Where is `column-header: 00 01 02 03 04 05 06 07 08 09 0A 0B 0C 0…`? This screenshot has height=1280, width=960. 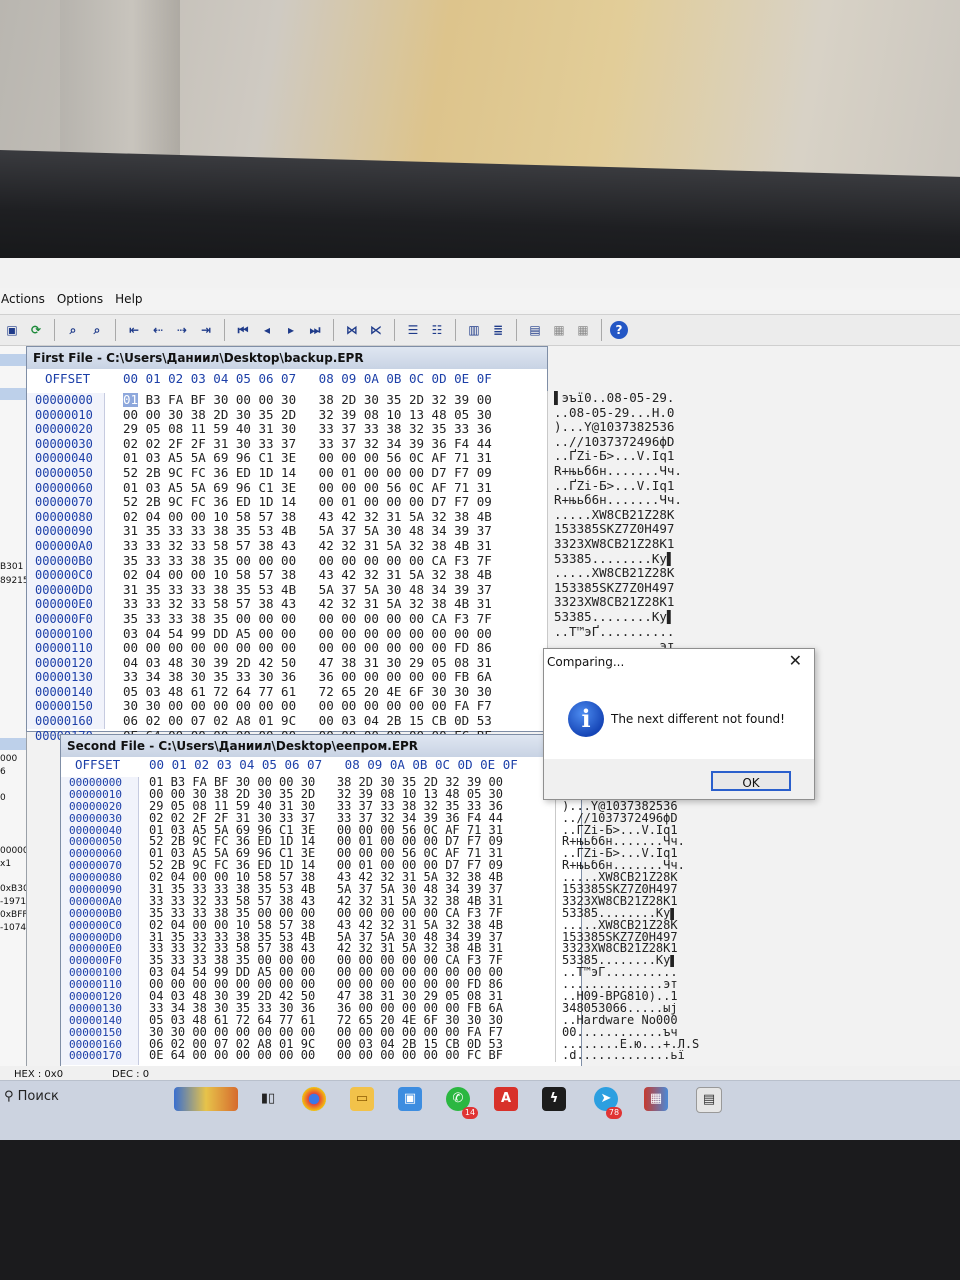 column-header: 00 01 02 03 04 05 06 07 08 09 0A 0B 0C 0… is located at coordinates (307, 378).